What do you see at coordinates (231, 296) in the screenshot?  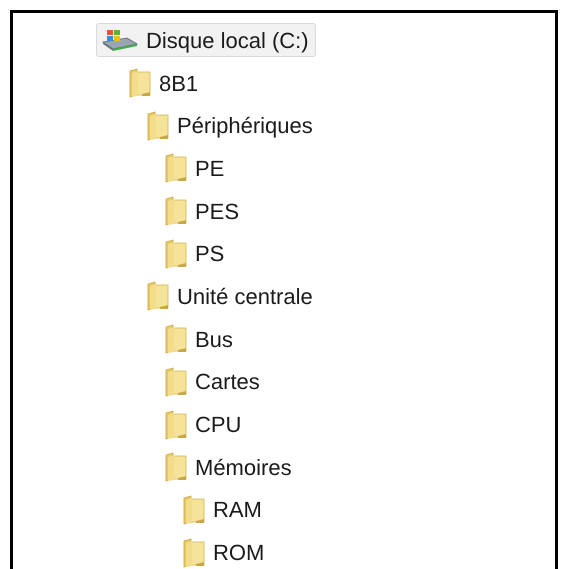 I see `tree-item: Unité centrale` at bounding box center [231, 296].